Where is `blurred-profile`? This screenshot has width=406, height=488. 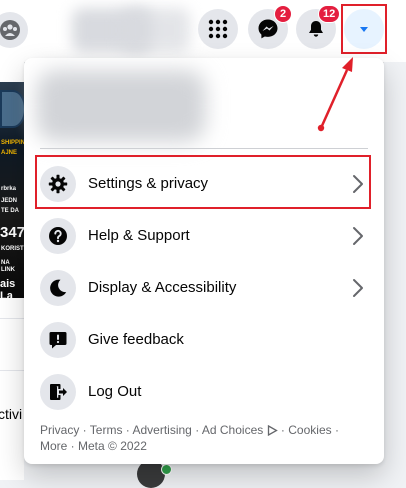
blurred-profile is located at coordinates (121, 106).